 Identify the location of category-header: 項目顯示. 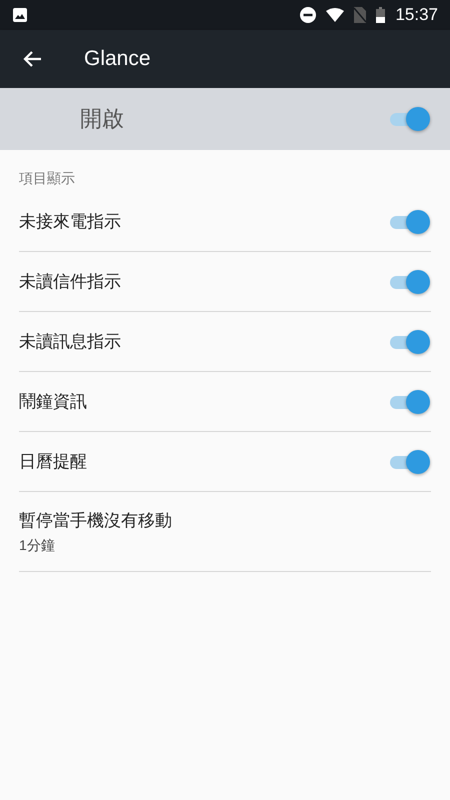
(47, 178).